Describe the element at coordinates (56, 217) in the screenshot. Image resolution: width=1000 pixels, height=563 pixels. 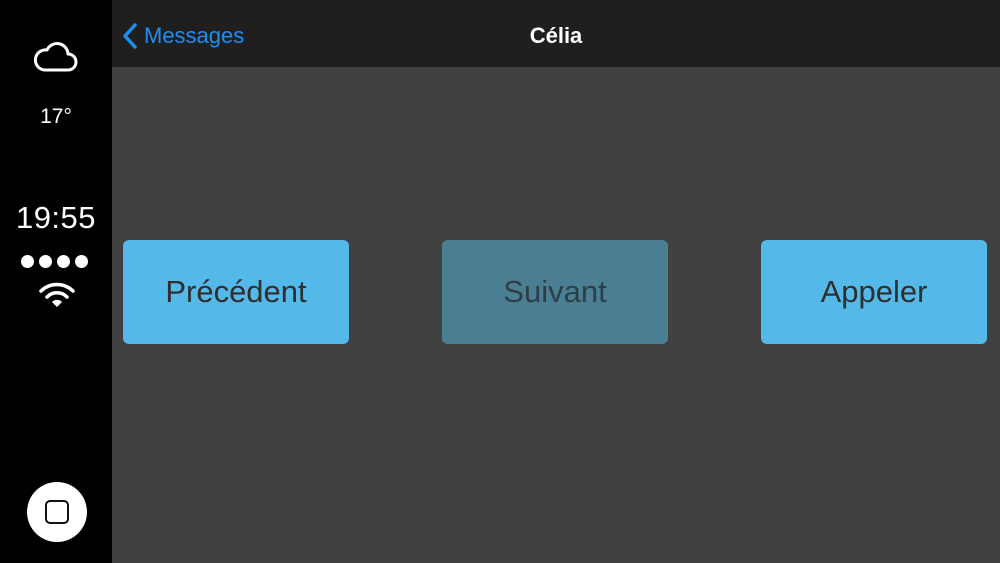
I see `clock-label: 19:55` at that location.